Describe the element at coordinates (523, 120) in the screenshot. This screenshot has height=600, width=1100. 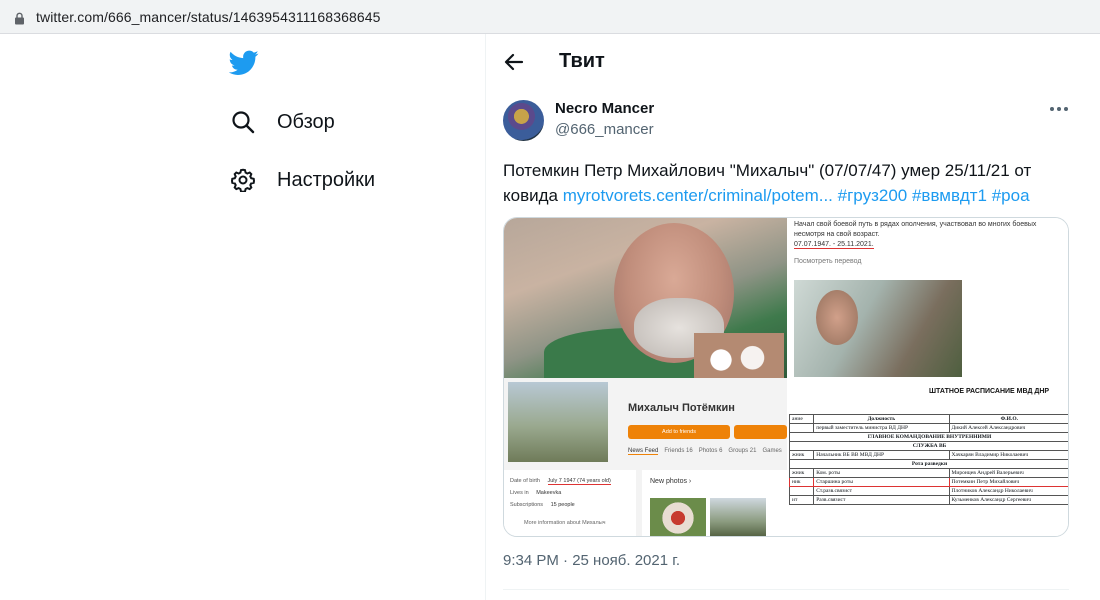
I see `avatar` at that location.